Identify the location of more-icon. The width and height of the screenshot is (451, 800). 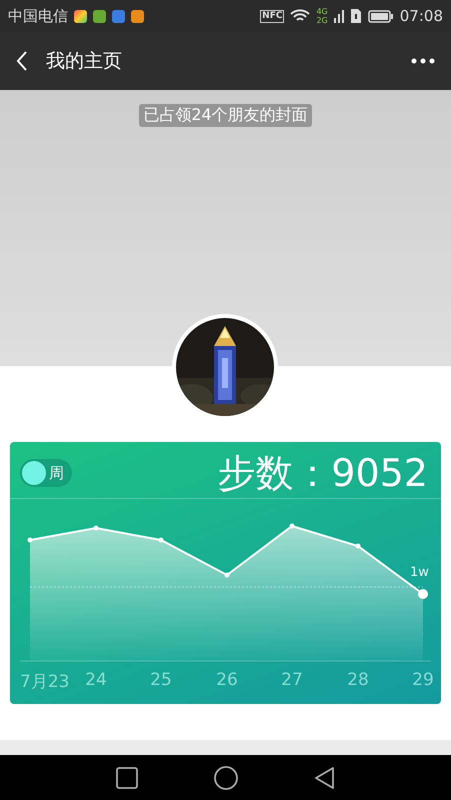
(423, 61).